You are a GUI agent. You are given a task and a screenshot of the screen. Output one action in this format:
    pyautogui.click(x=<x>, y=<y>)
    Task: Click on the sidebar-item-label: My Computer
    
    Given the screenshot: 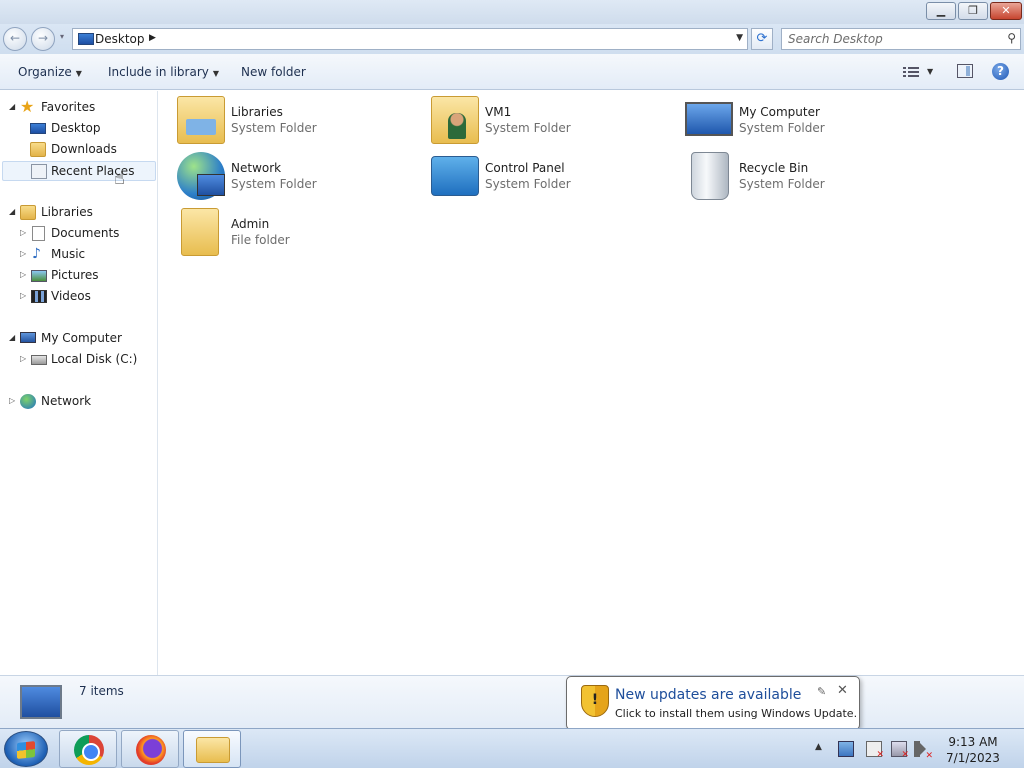 What is the action you would take?
    pyautogui.click(x=81, y=338)
    